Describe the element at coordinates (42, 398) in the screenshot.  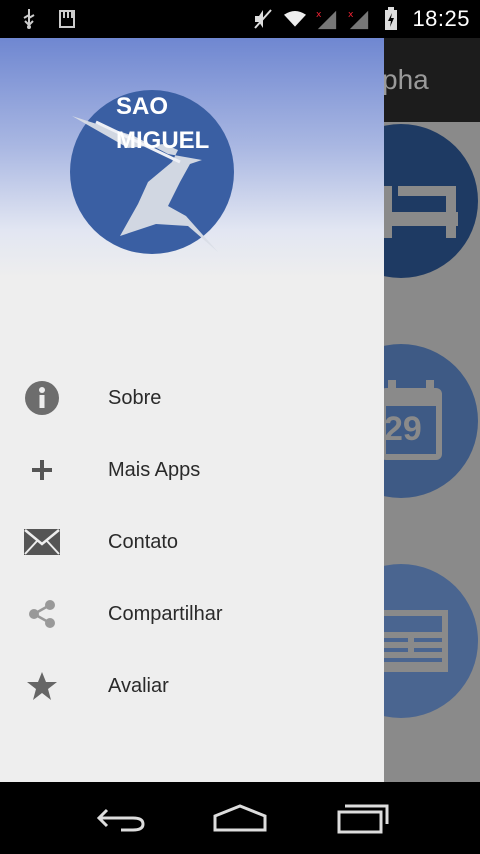
I see `info-icon` at that location.